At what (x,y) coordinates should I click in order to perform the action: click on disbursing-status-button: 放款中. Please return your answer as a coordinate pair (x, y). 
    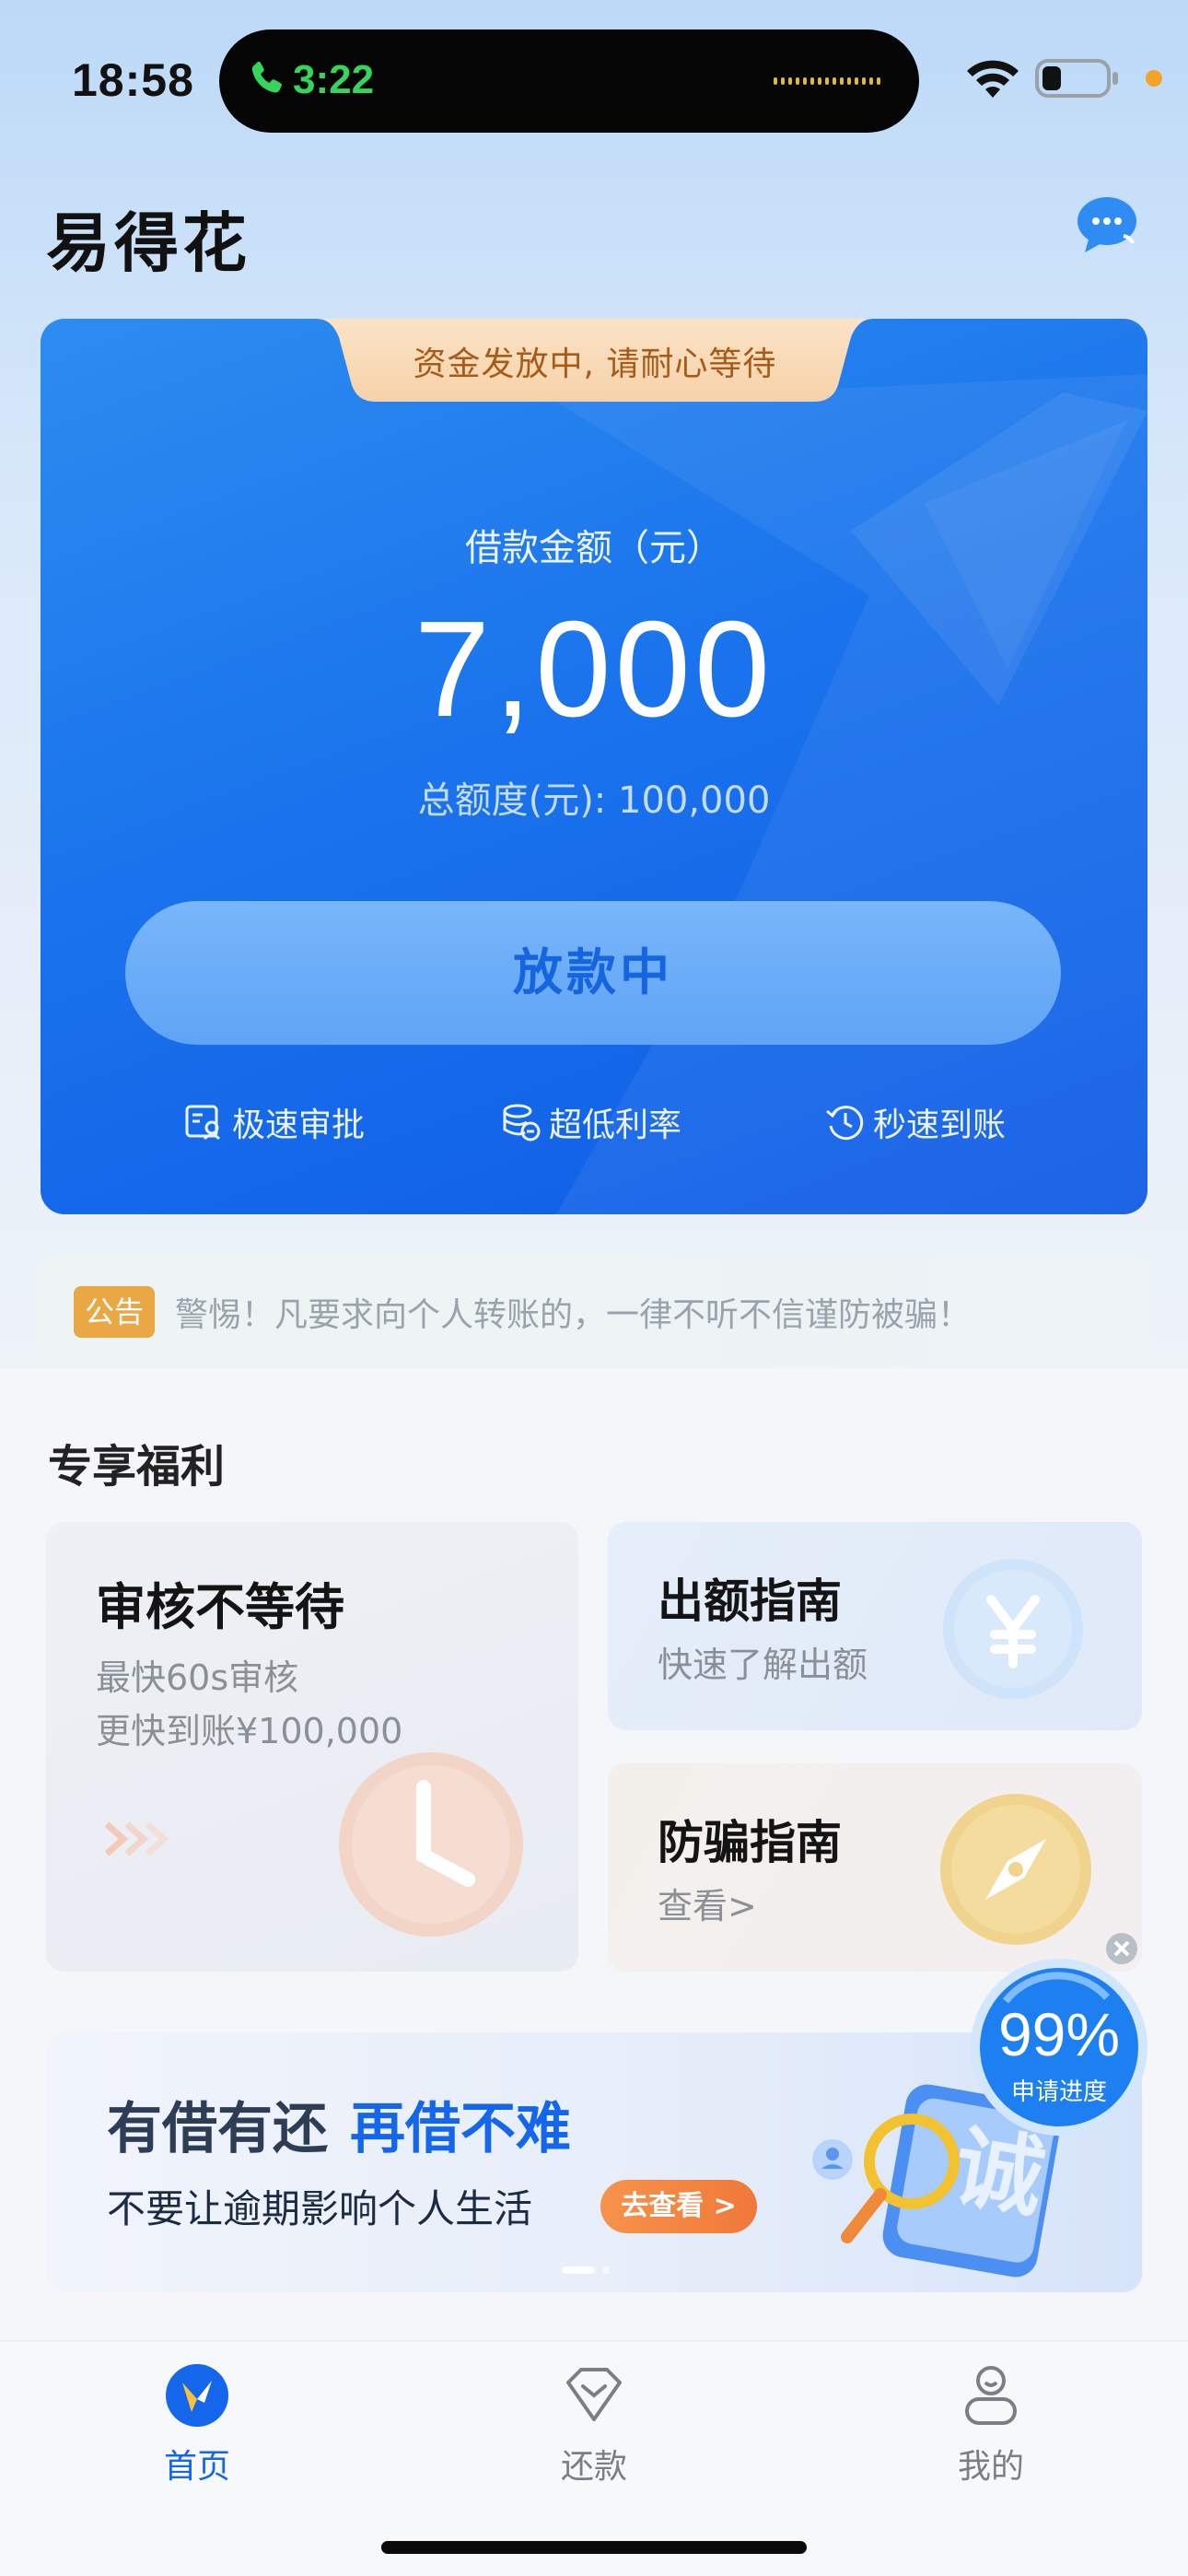
    Looking at the image, I should click on (593, 973).